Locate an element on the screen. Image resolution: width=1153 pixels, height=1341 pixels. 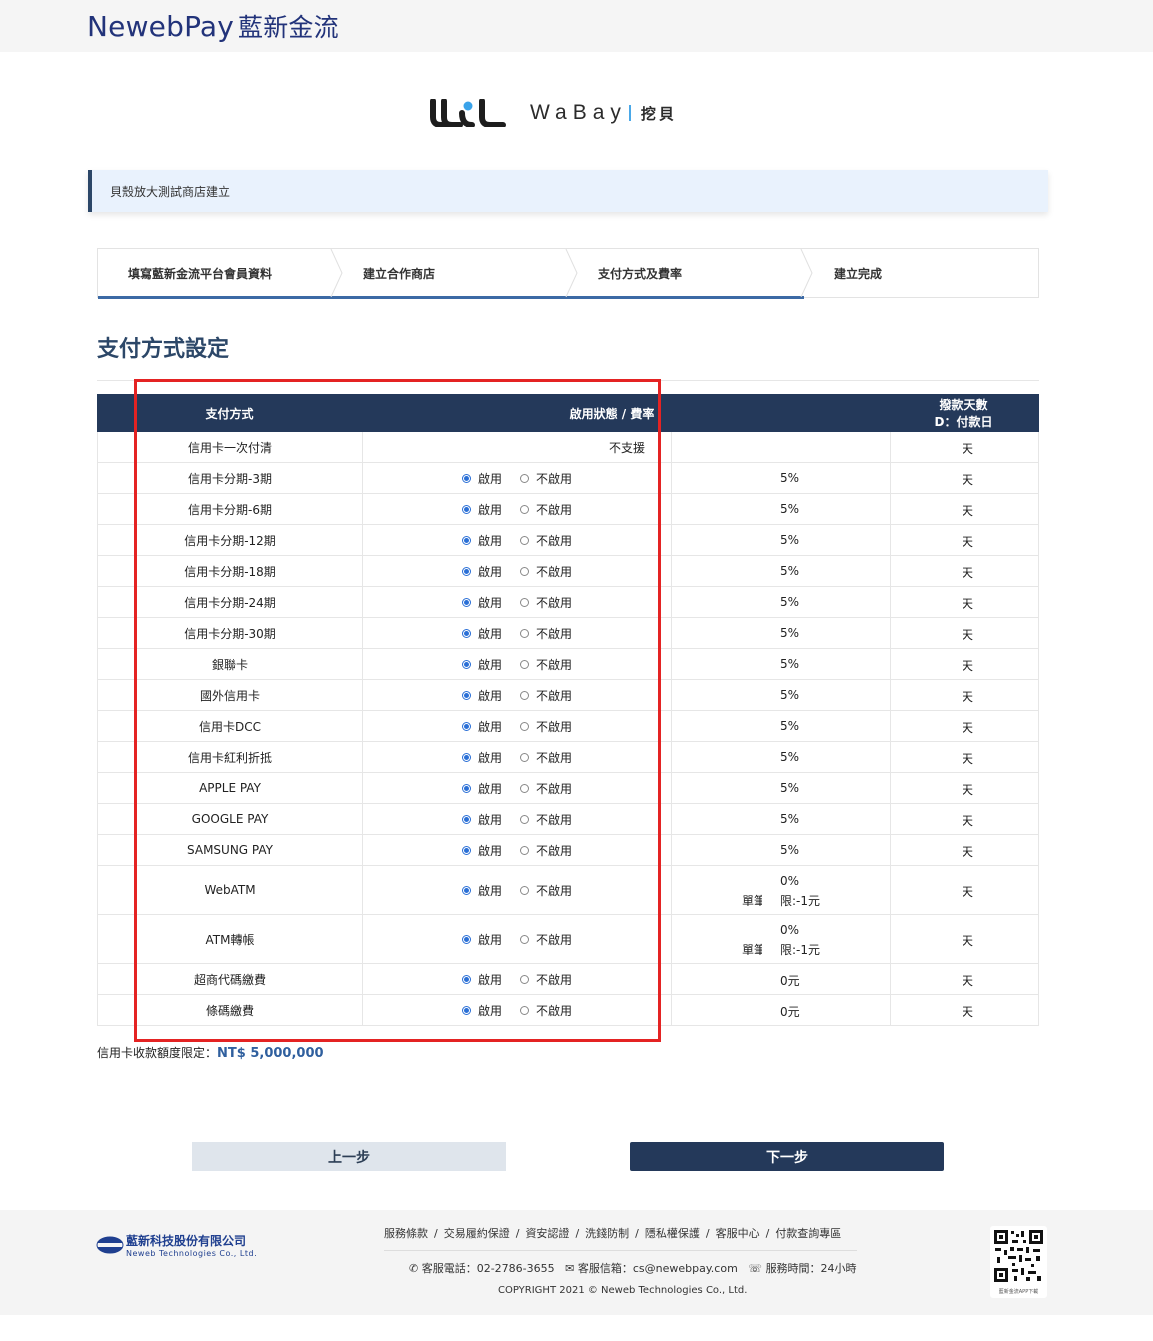
footer-link-security: 資安認證 is located at coordinates (547, 1233).